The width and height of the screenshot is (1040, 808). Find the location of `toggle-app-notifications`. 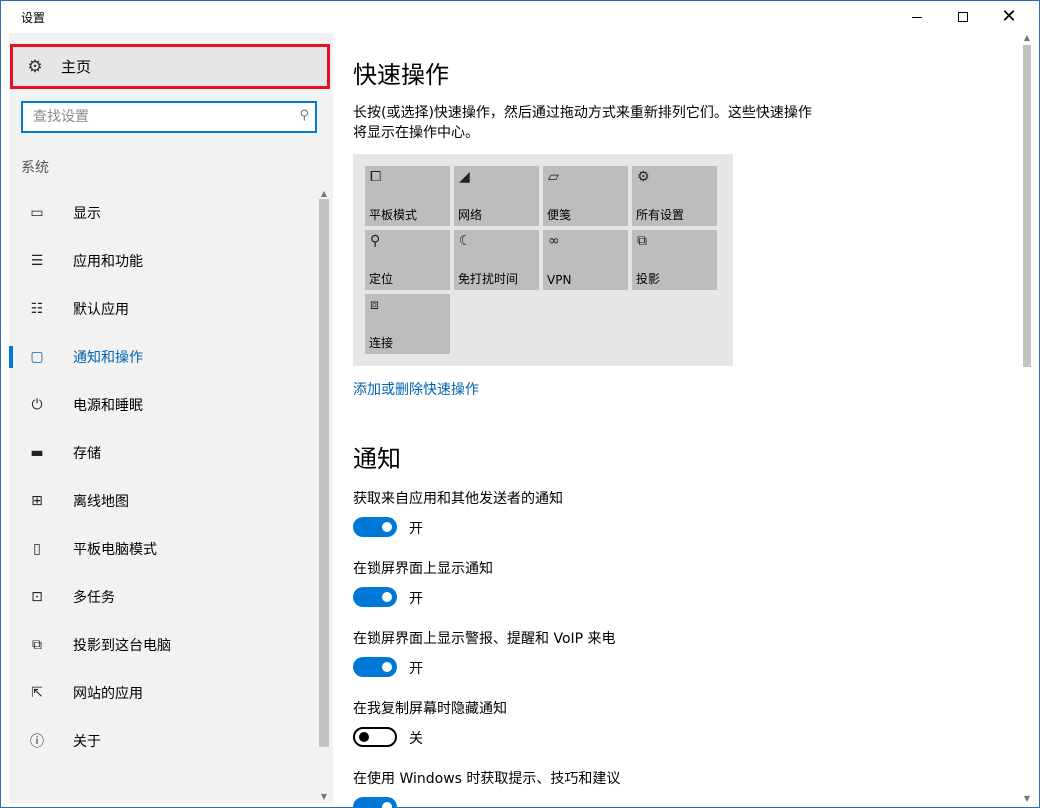

toggle-app-notifications is located at coordinates (375, 527).